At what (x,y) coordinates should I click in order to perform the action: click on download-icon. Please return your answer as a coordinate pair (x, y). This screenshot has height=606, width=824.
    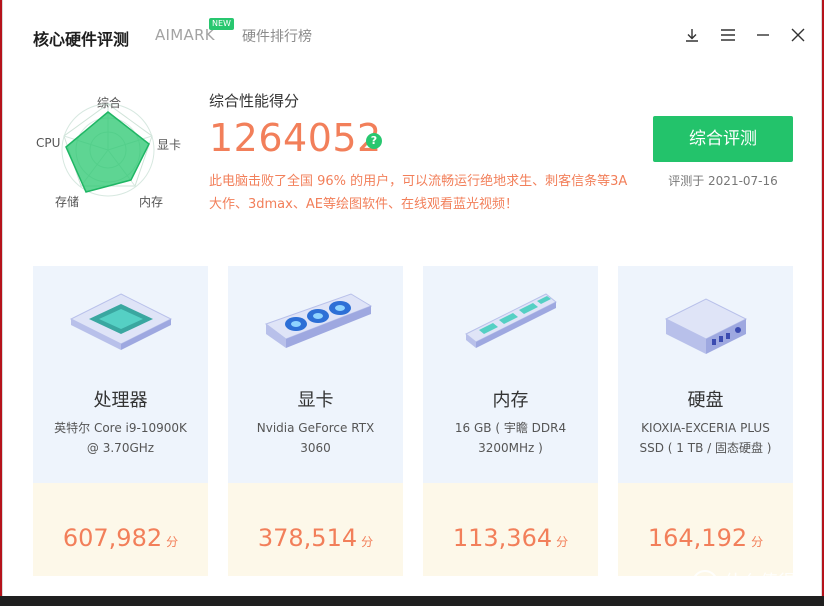
    Looking at the image, I should click on (692, 35).